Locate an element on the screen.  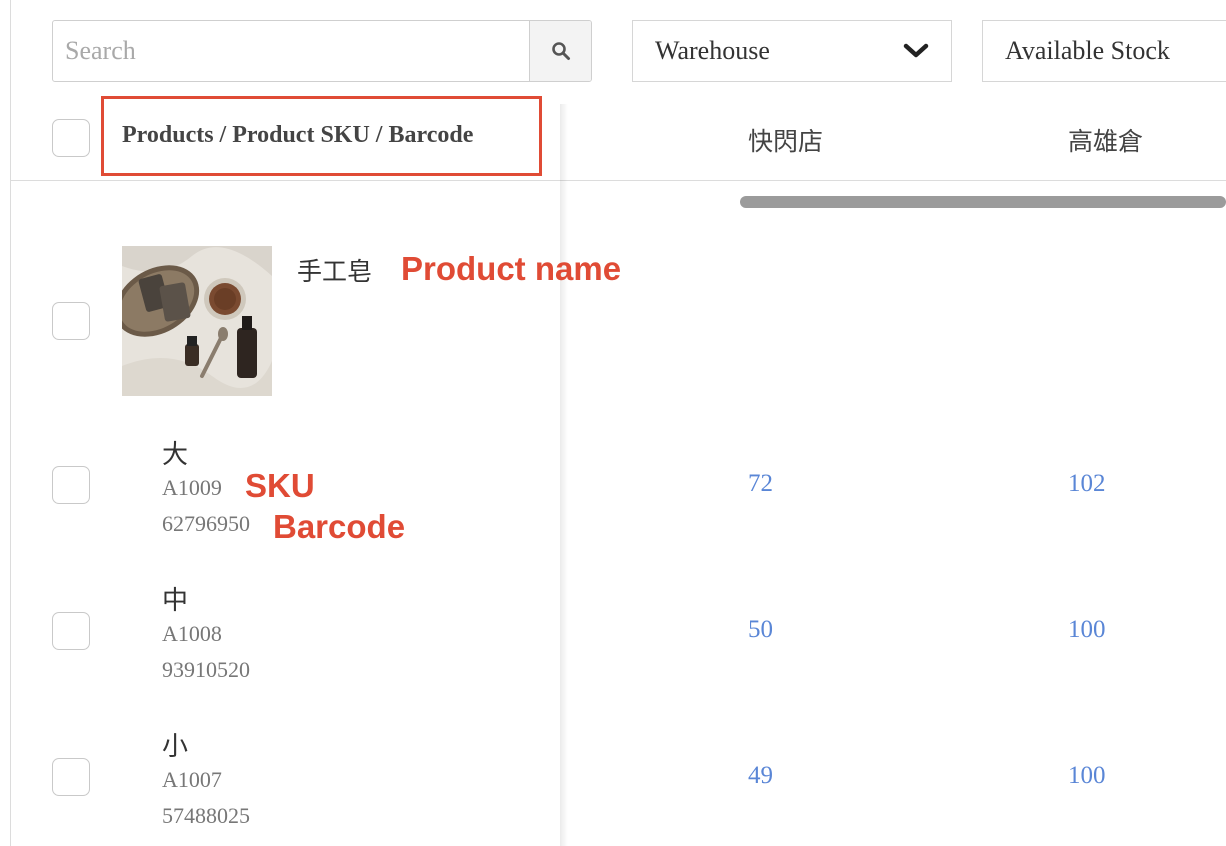
stock-value: 50 is located at coordinates (760, 630).